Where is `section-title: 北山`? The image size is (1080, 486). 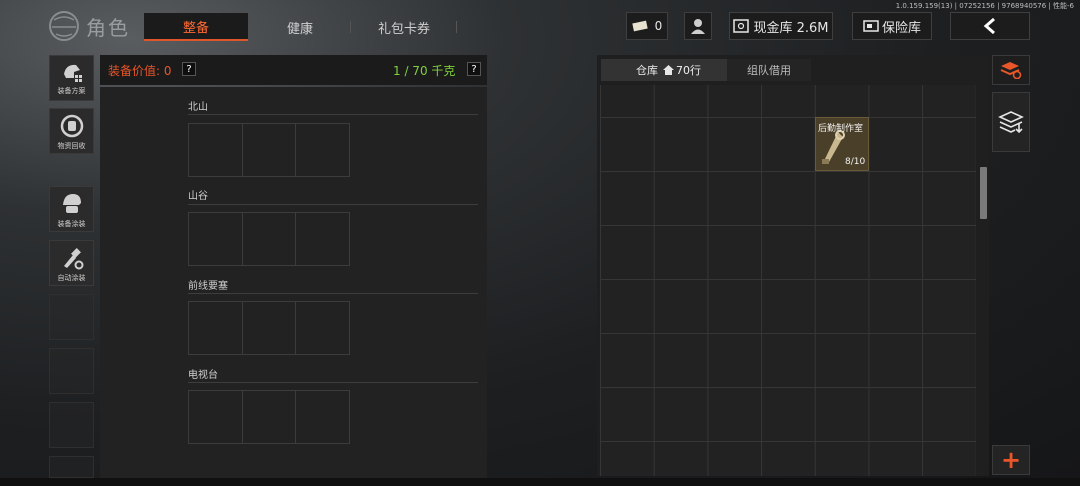
section-title: 北山 is located at coordinates (198, 107).